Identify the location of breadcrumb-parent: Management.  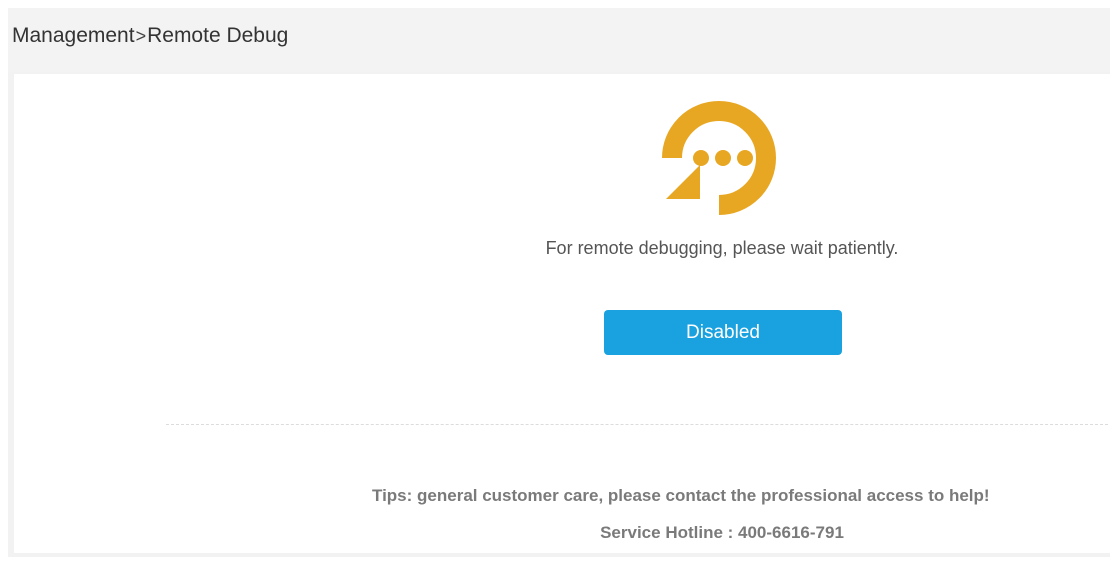
(73, 35).